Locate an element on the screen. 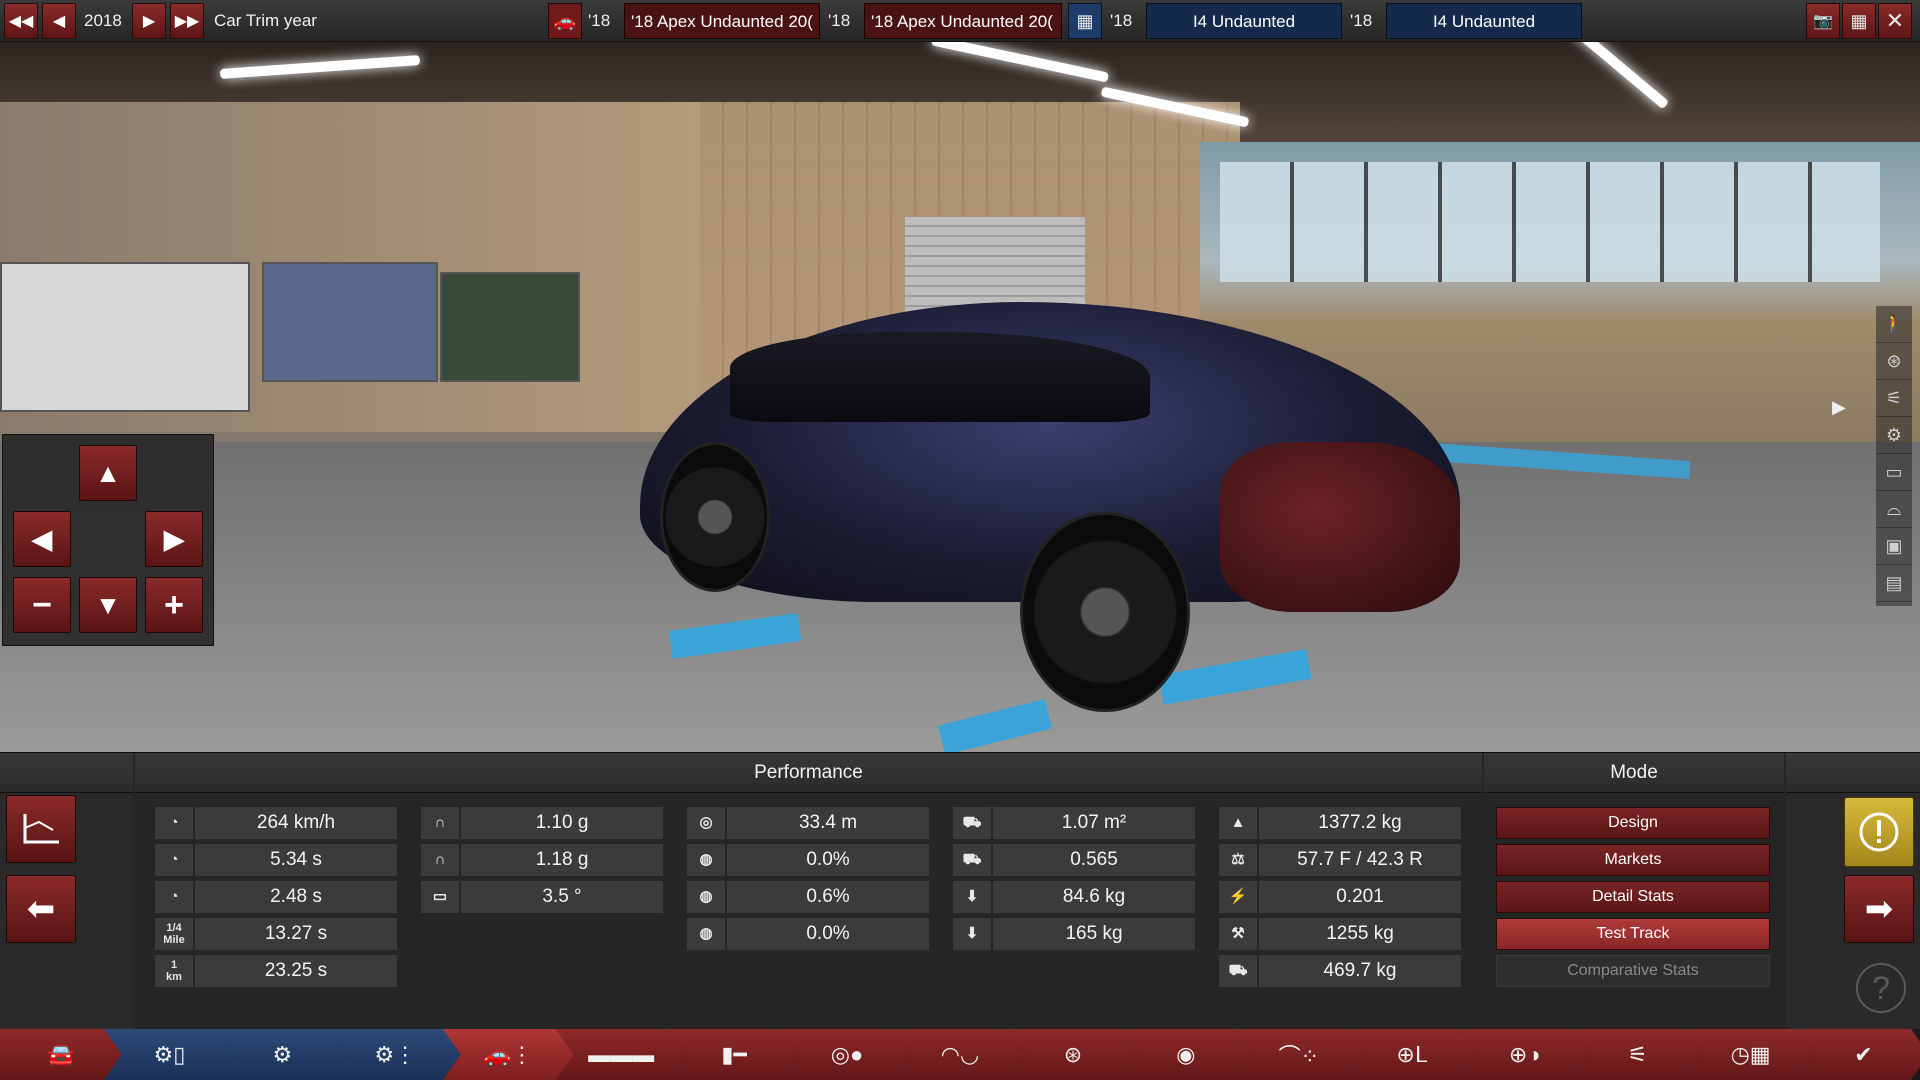  side-icon-bar: 🚶 ⊛ ⚟ ⚙ ▭ ⌓ ▣ ▤ is located at coordinates (1894, 456).